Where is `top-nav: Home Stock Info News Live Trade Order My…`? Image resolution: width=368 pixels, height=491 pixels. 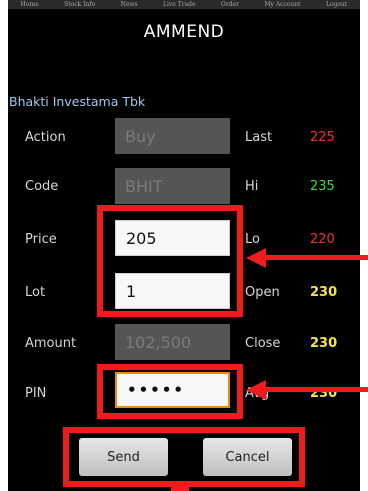
top-nav: Home Stock Info News Live Trade Order My… is located at coordinates (184, 4).